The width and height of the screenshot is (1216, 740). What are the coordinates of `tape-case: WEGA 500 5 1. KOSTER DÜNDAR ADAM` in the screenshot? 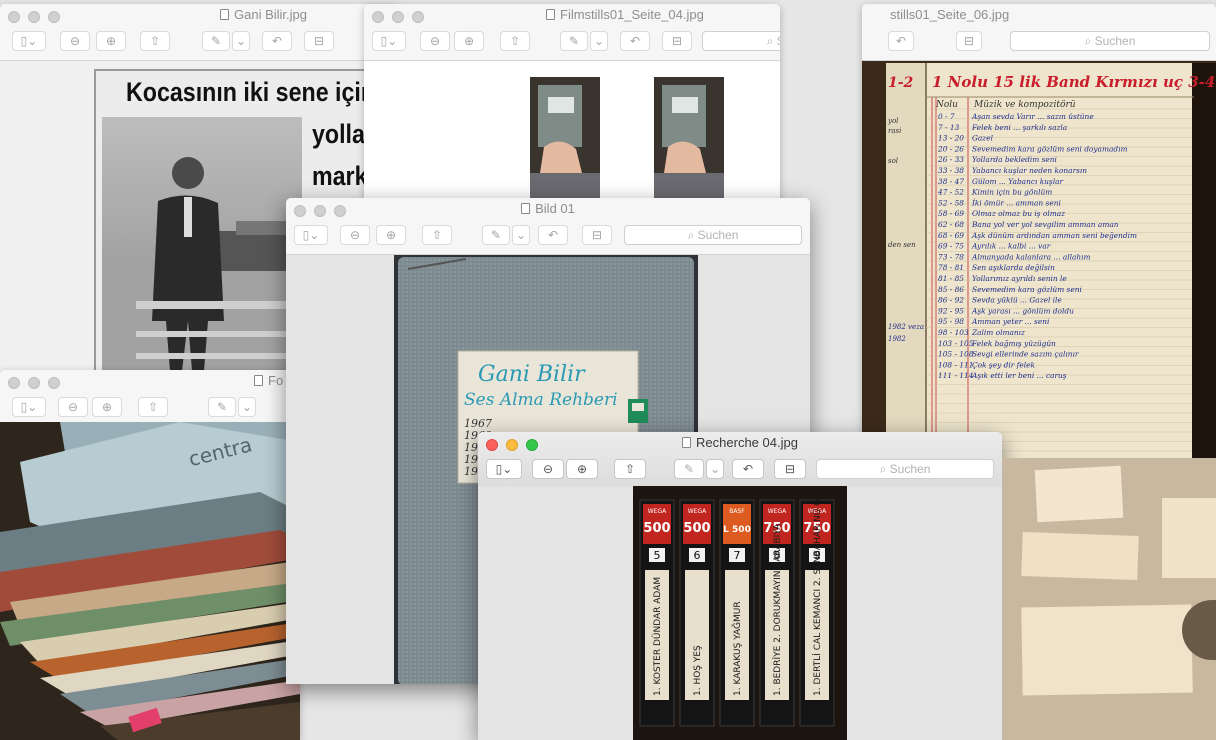 It's located at (657, 613).